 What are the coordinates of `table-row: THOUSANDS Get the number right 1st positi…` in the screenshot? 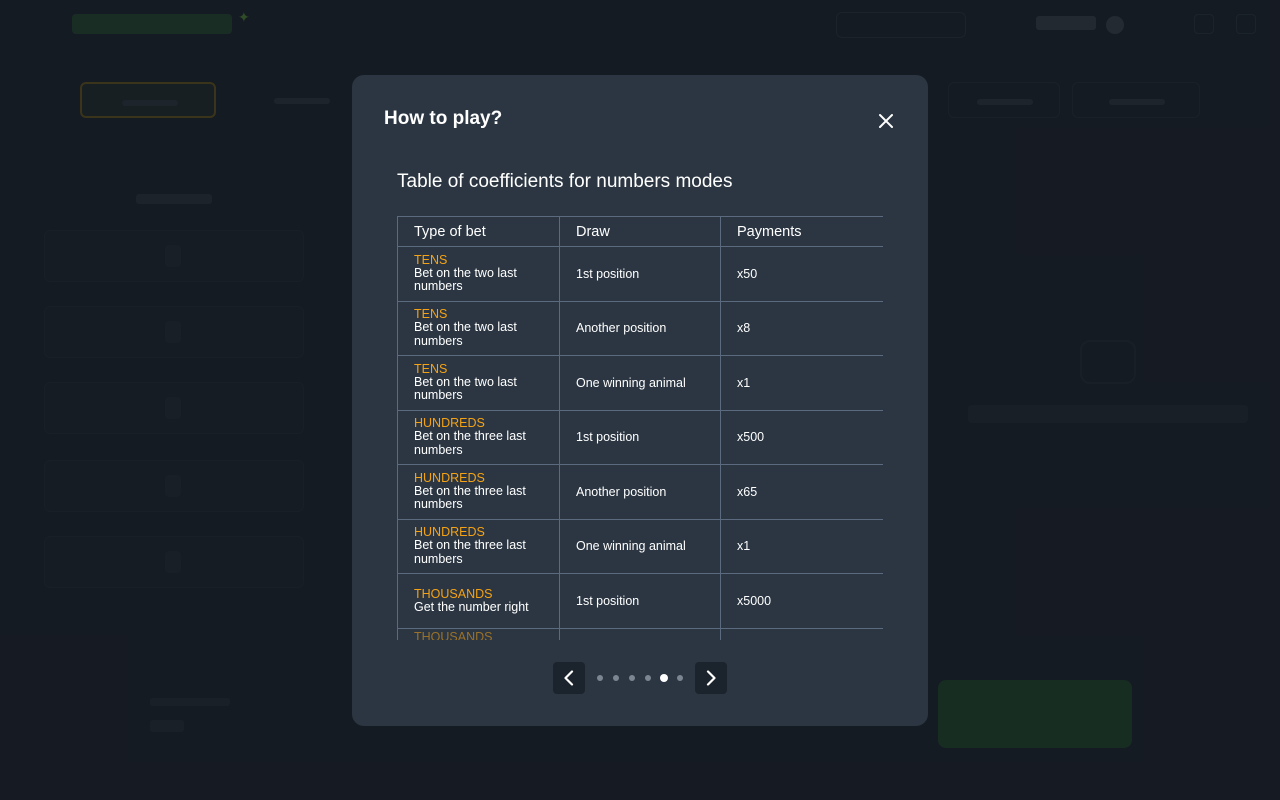 It's located at (640, 601).